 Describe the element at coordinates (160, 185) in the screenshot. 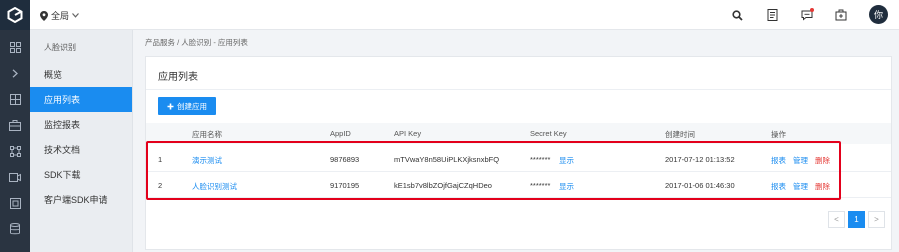

I see `row-index: 2` at that location.